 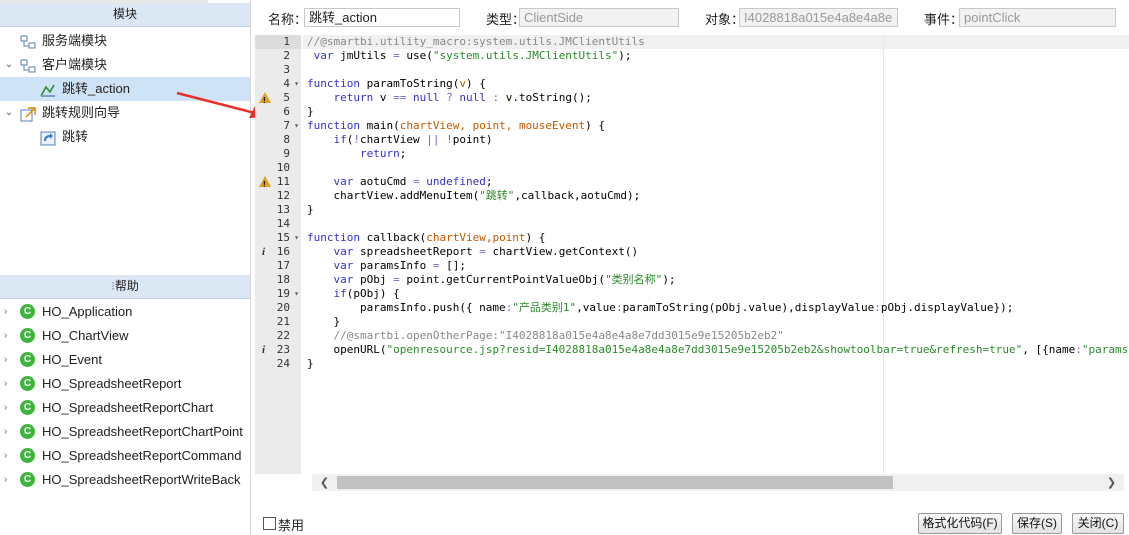 I want to click on line-number: 3, so click(x=278, y=70).